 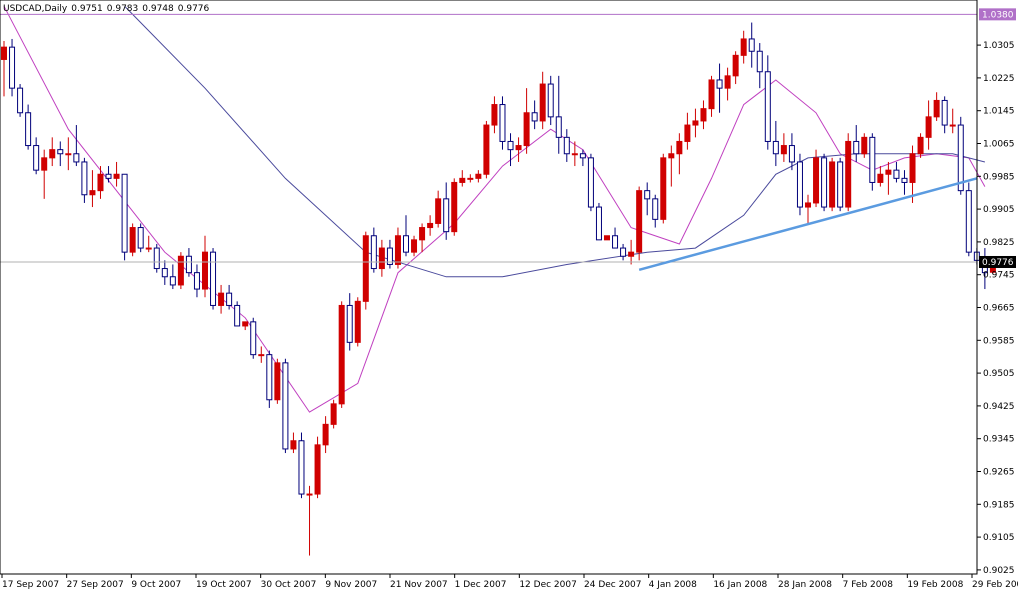 What do you see at coordinates (289, 585) in the screenshot?
I see `date-tick-label: 30 Oct 2007` at bounding box center [289, 585].